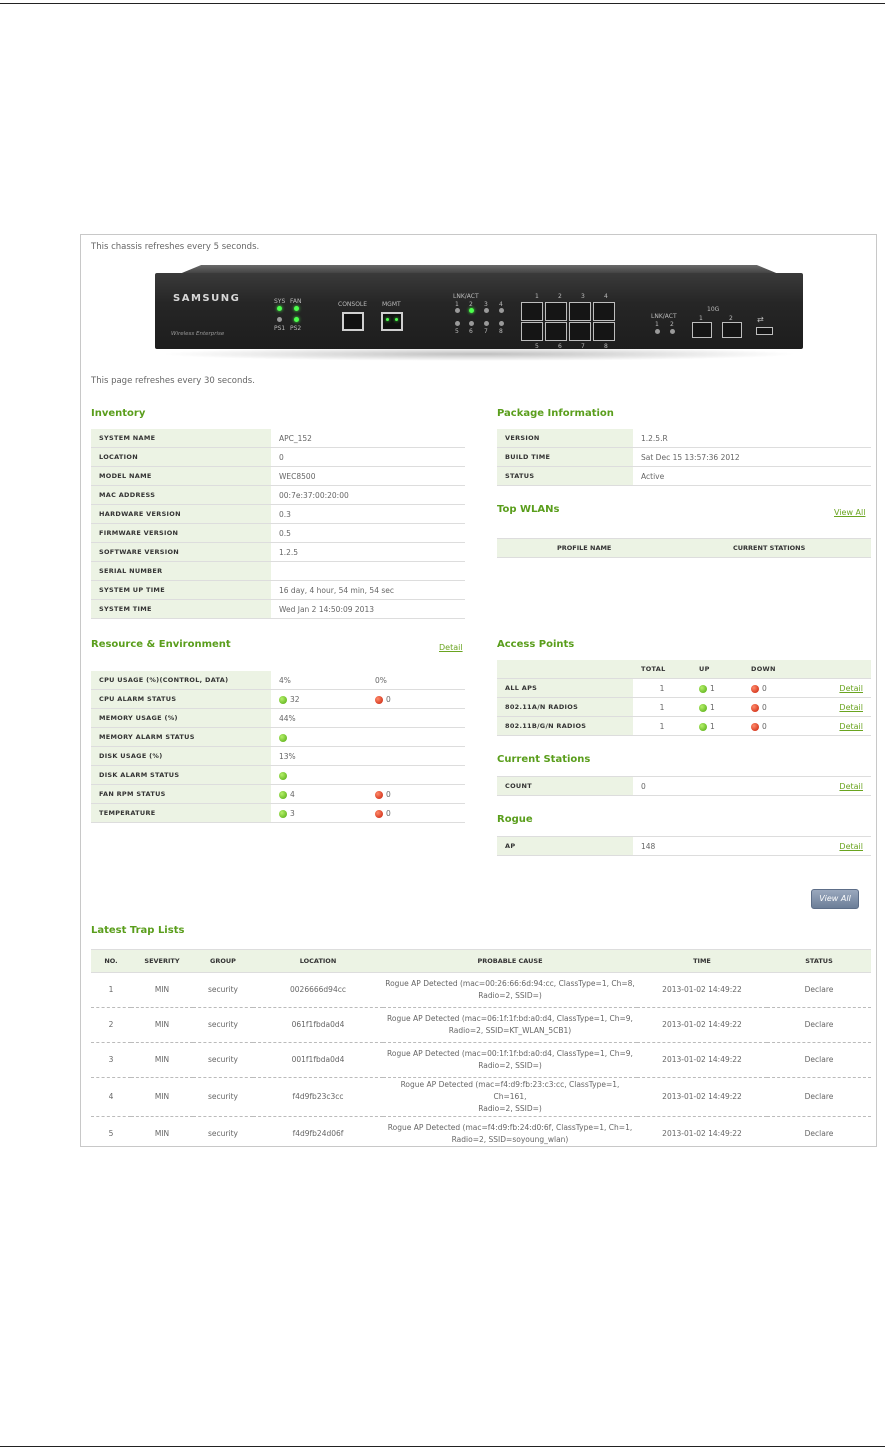 The height and width of the screenshot is (1449, 885). I want to click on resource-value-1: 13%, so click(319, 756).